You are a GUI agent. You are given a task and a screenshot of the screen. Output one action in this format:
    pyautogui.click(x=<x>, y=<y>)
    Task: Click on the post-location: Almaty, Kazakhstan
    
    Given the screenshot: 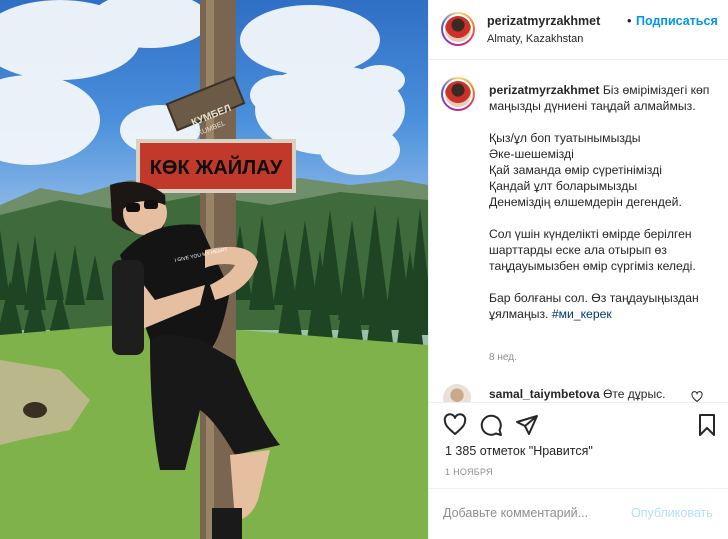 What is the action you would take?
    pyautogui.click(x=535, y=39)
    